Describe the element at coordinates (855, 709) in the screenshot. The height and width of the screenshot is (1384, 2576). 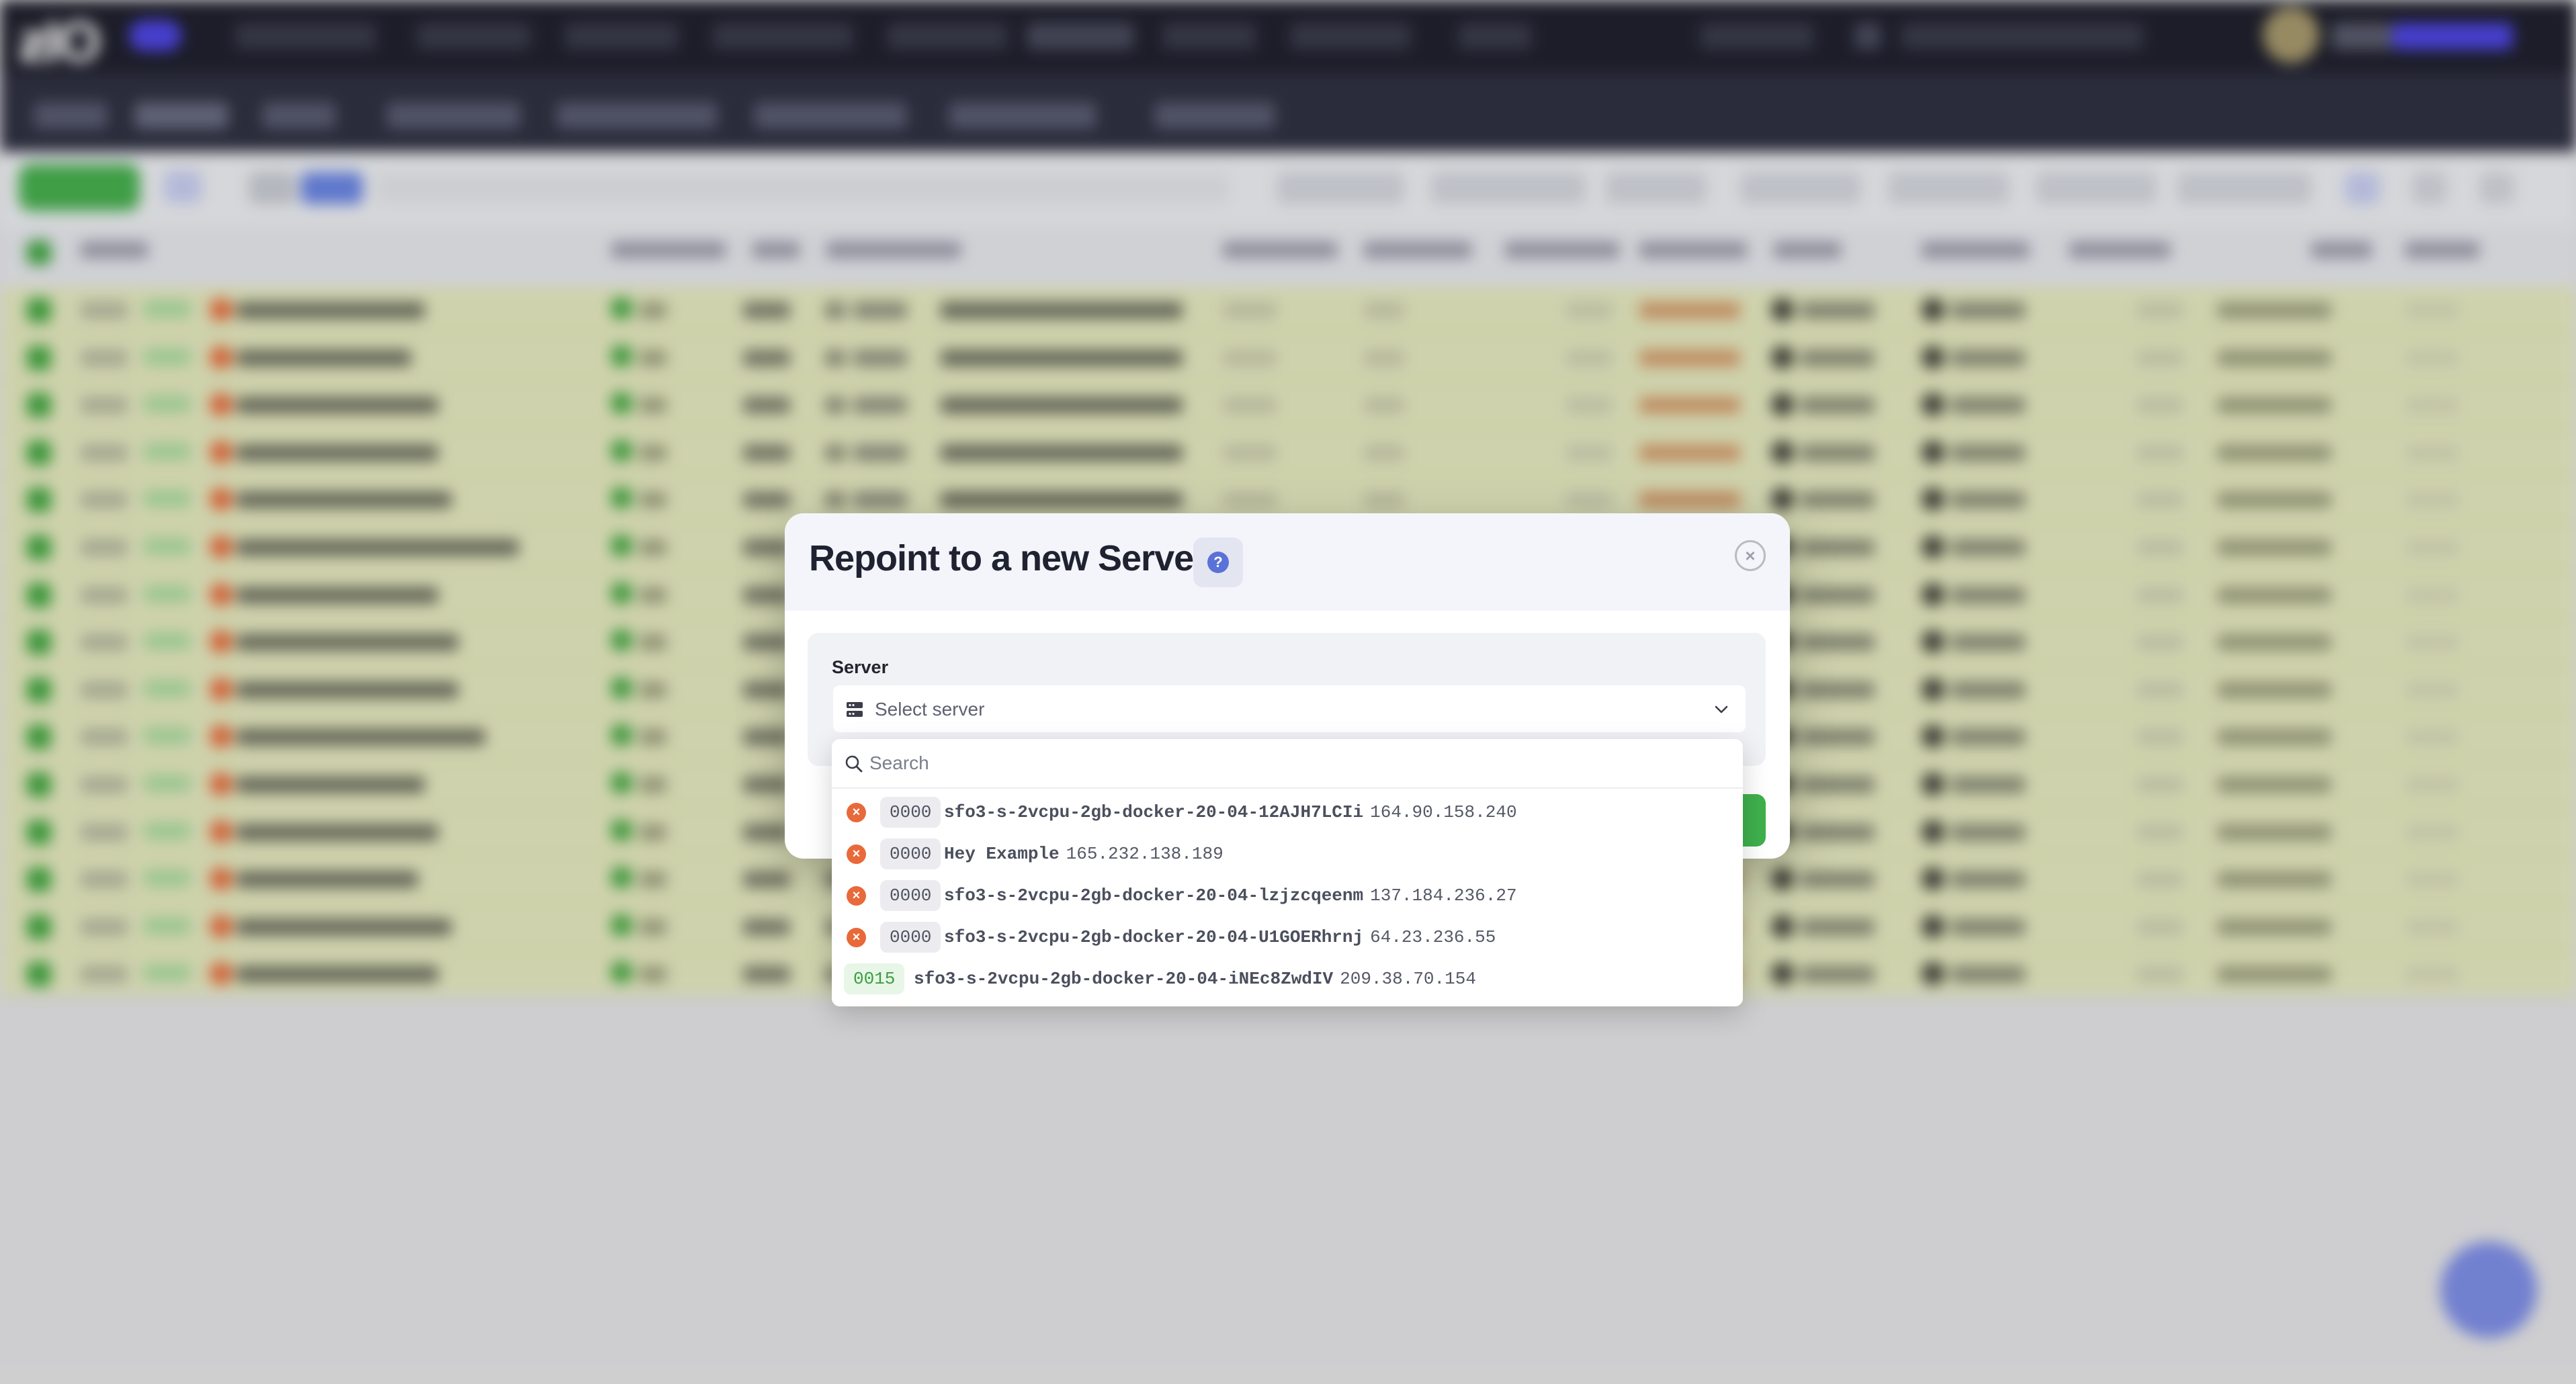
I see `server-icon` at that location.